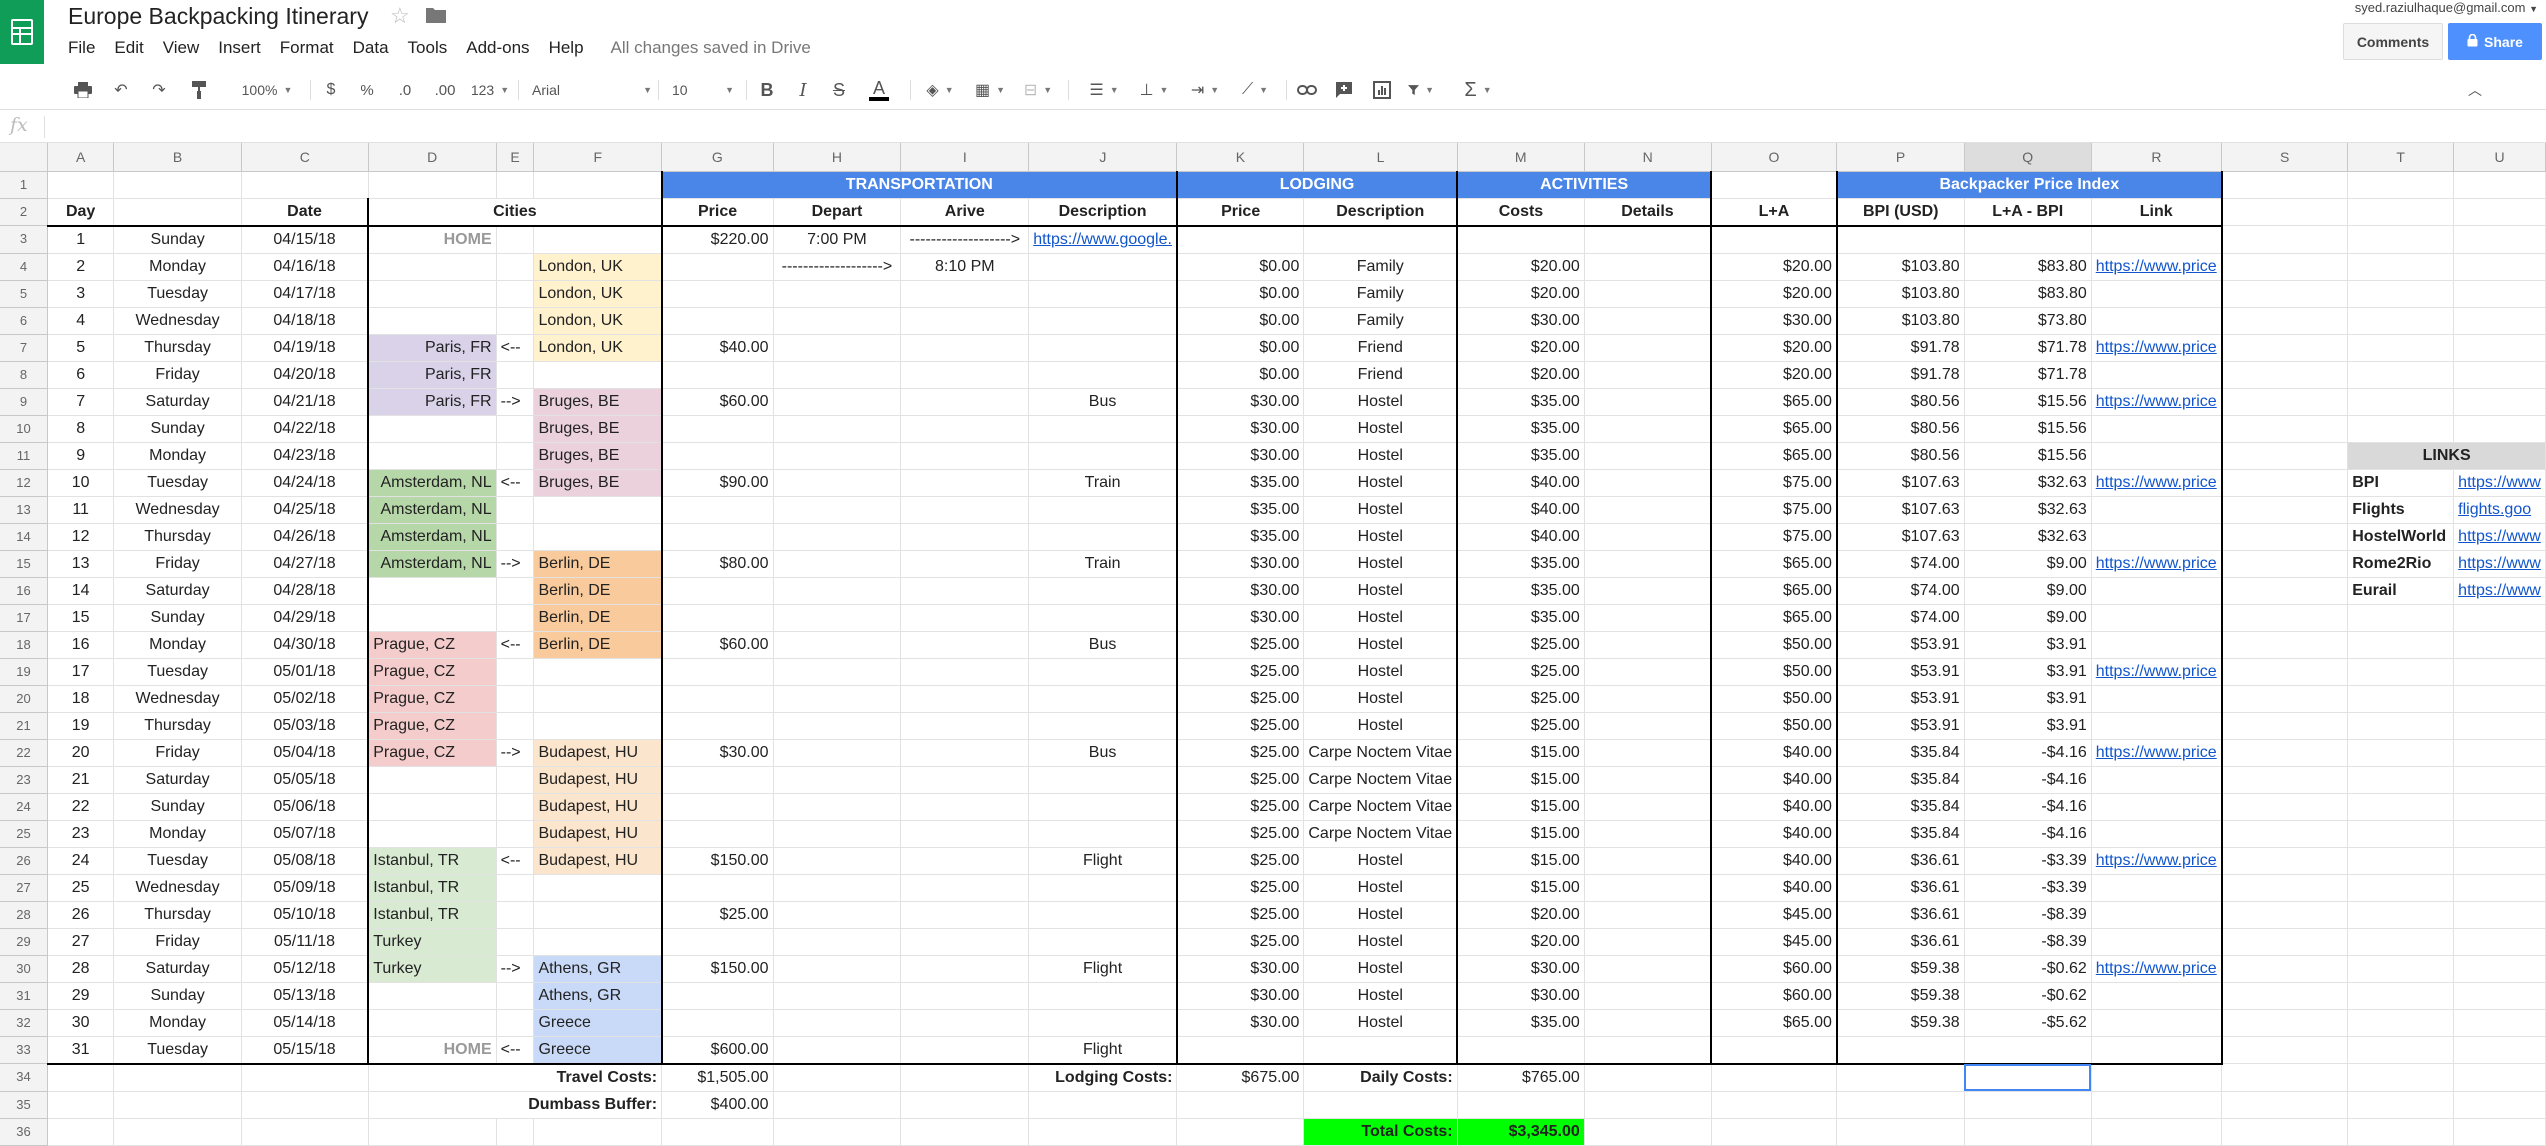 This screenshot has height=1146, width=2546. What do you see at coordinates (2028, 618) in the screenshot?
I see `la-minus-bpi: $9.00` at bounding box center [2028, 618].